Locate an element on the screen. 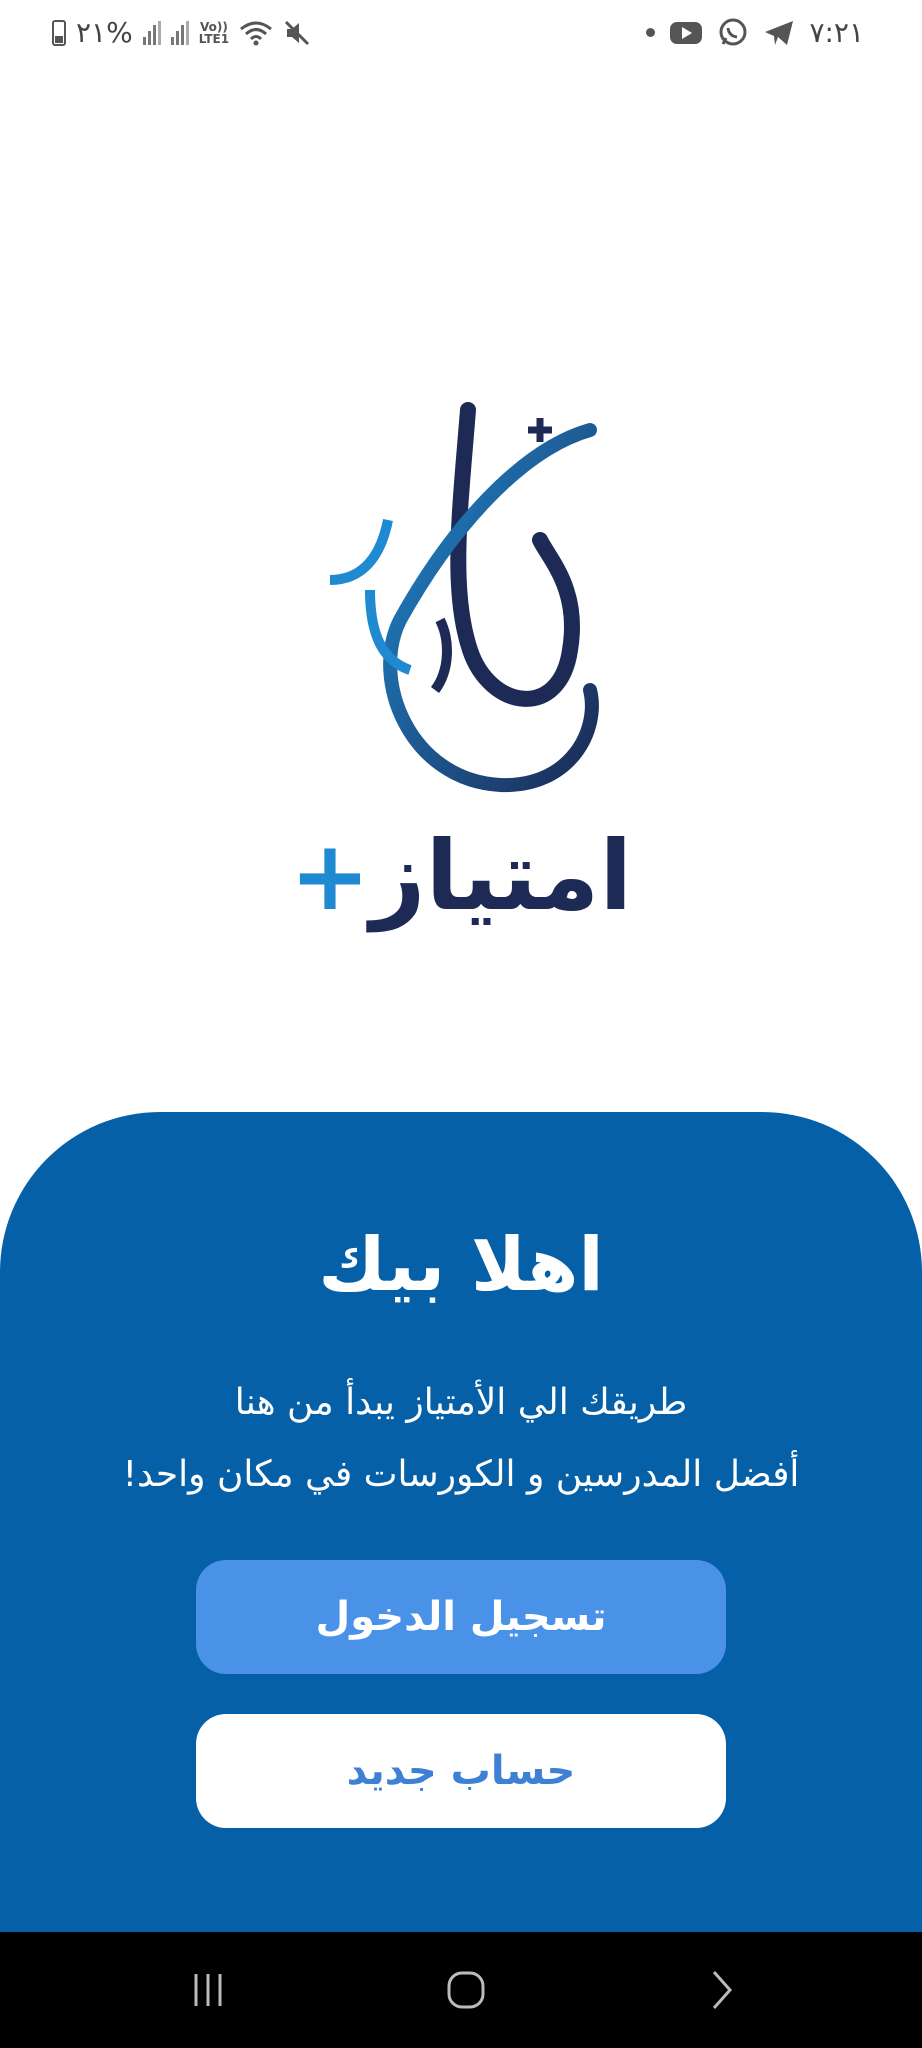  new-account-button: حساب جديد is located at coordinates (461, 1771).